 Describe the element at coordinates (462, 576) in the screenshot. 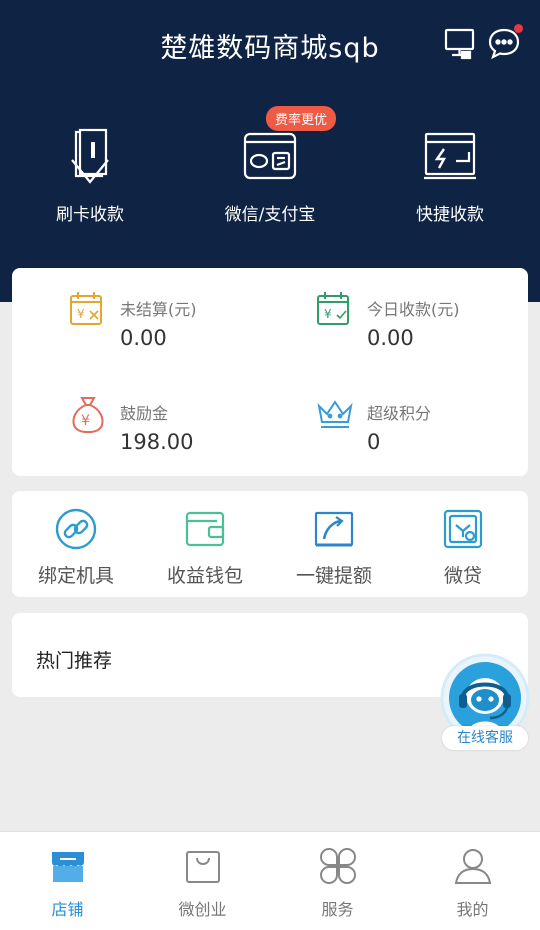

I see `service-label: 微贷` at that location.